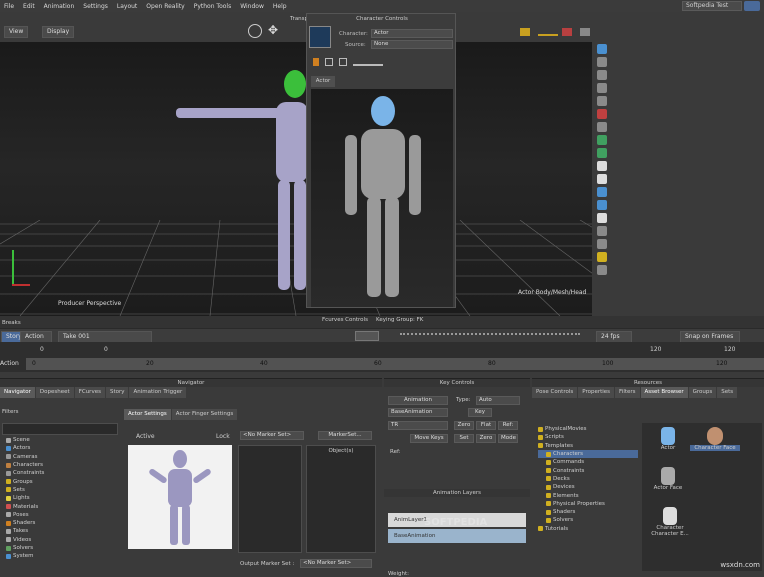 Image resolution: width=764 pixels, height=577 pixels. What do you see at coordinates (10, 412) in the screenshot?
I see `filters-label: Filters` at bounding box center [10, 412].